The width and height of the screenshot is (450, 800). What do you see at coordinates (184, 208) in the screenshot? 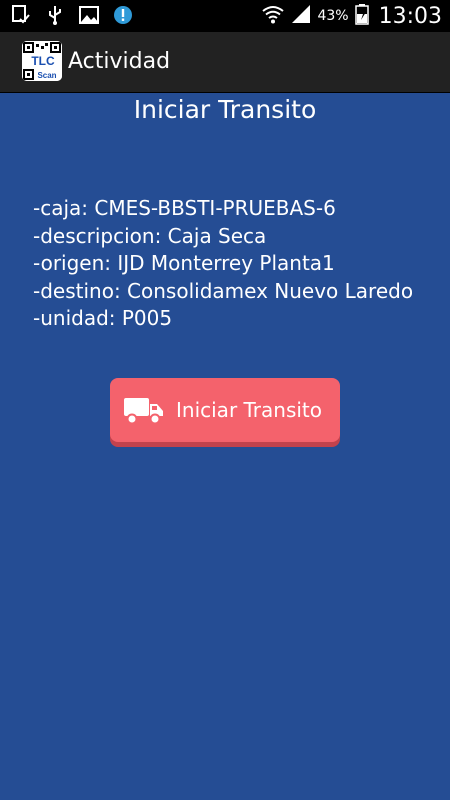
I see `detail-caja: -caja: CMES-BBSTI-PRUEBAS-6` at bounding box center [184, 208].